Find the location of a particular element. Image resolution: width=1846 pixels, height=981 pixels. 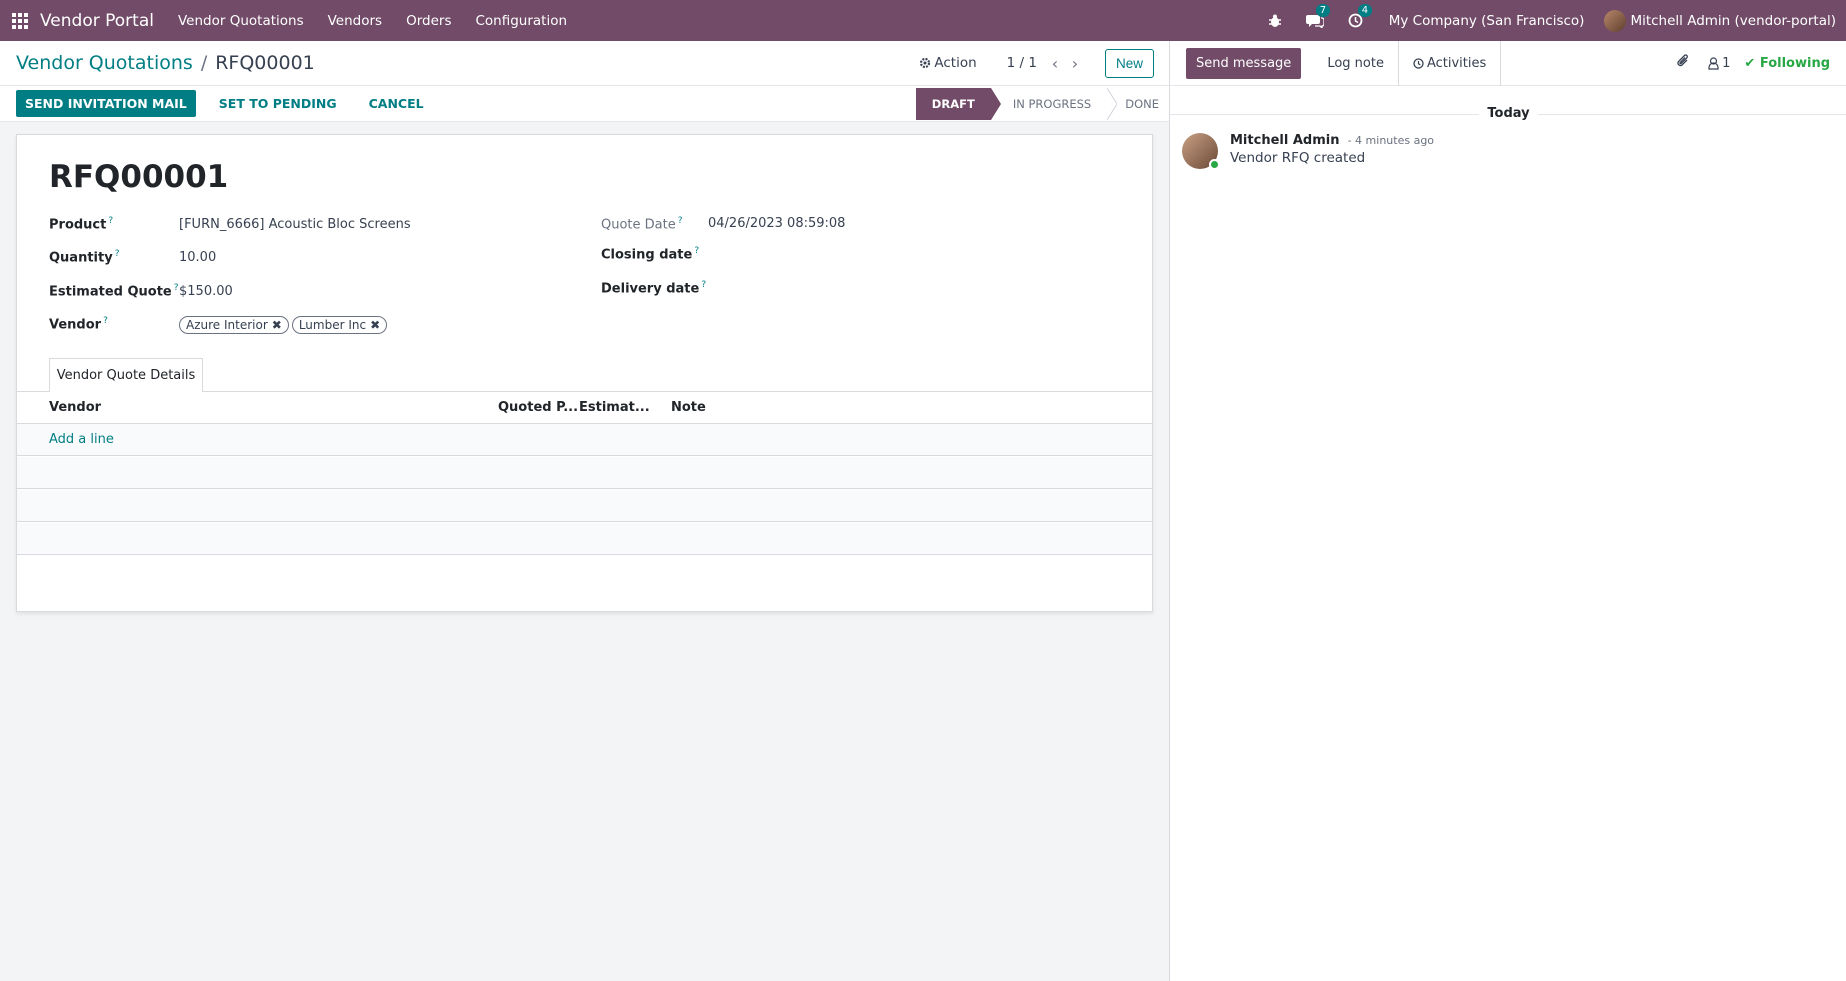

delivery-date-label: Delivery date? is located at coordinates (654, 288).